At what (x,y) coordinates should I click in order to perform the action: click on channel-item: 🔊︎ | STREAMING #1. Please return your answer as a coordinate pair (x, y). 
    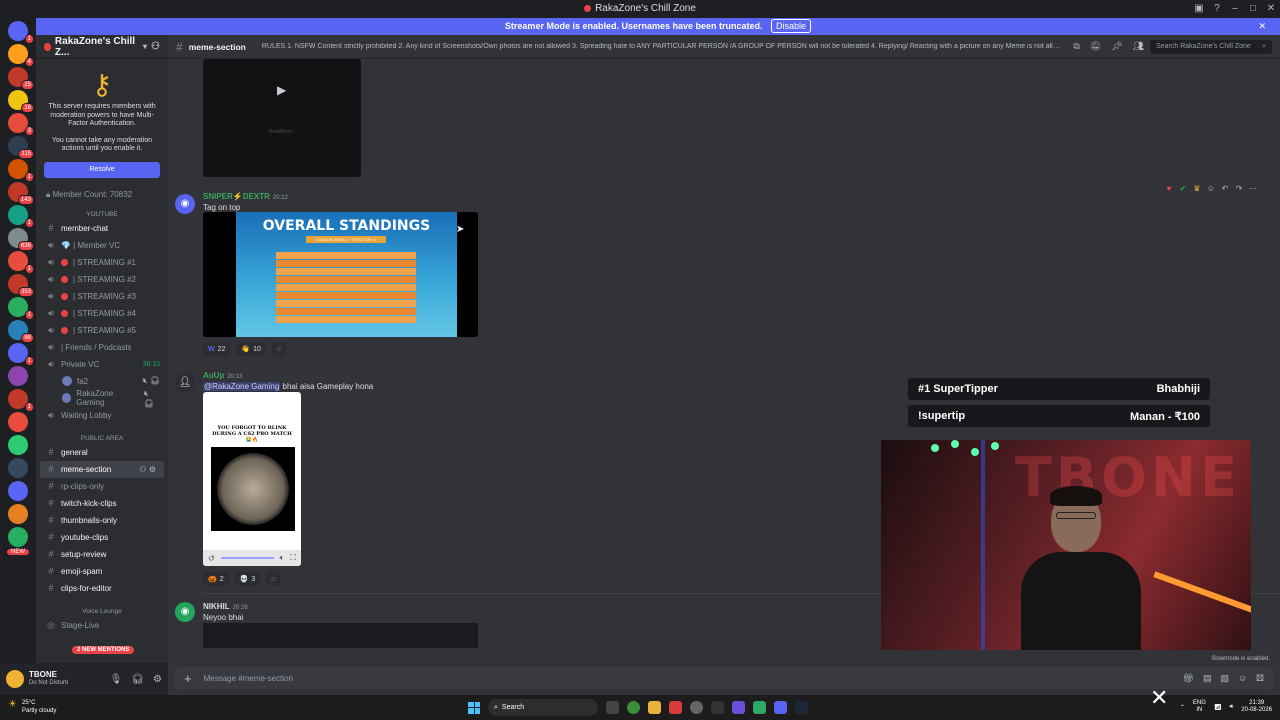
    Looking at the image, I should click on (102, 262).